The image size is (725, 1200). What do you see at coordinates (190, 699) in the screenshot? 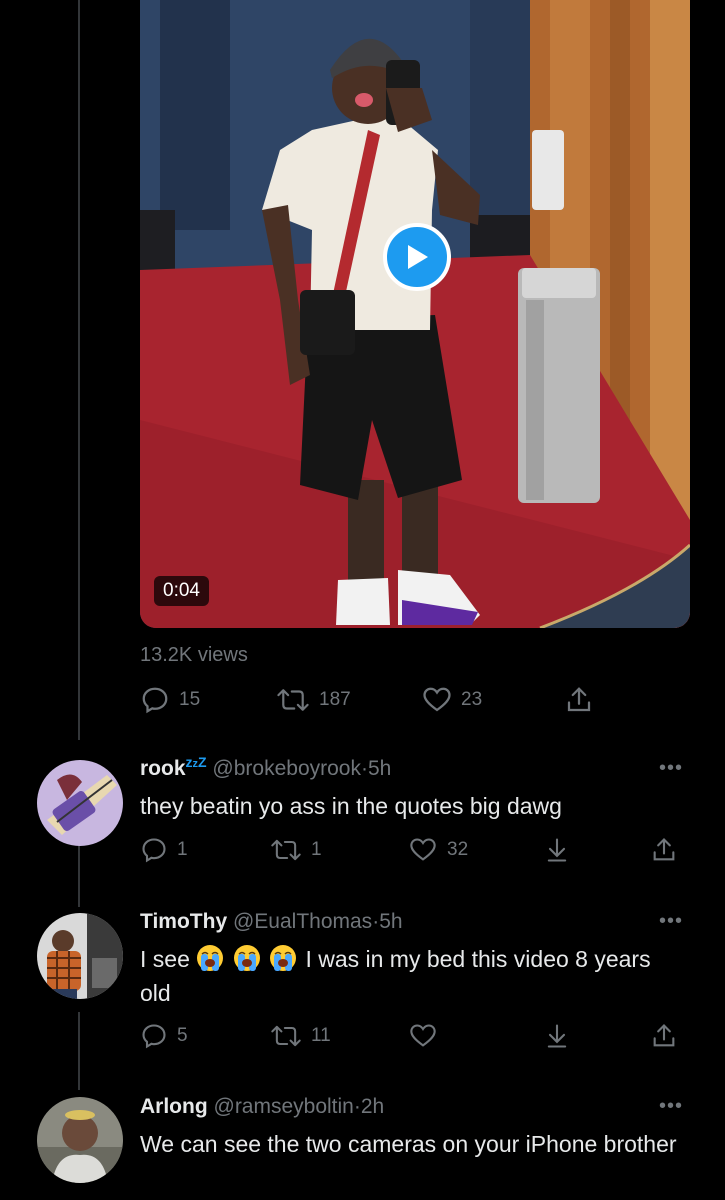
I see `reply-count: 15` at bounding box center [190, 699].